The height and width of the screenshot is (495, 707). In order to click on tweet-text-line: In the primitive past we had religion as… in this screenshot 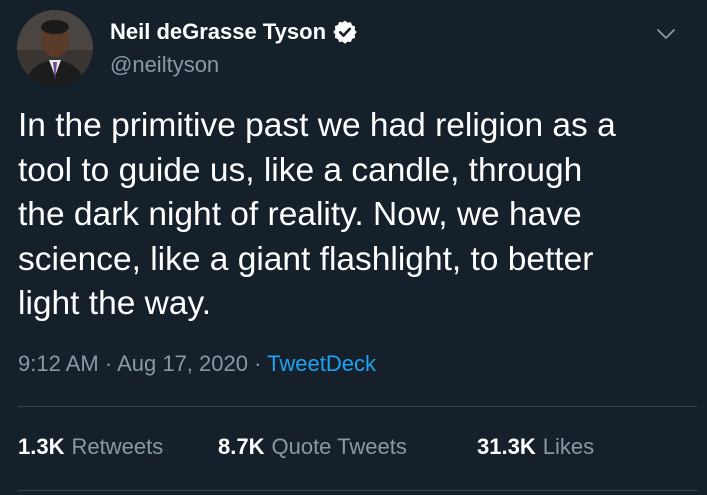, I will do `click(317, 125)`.